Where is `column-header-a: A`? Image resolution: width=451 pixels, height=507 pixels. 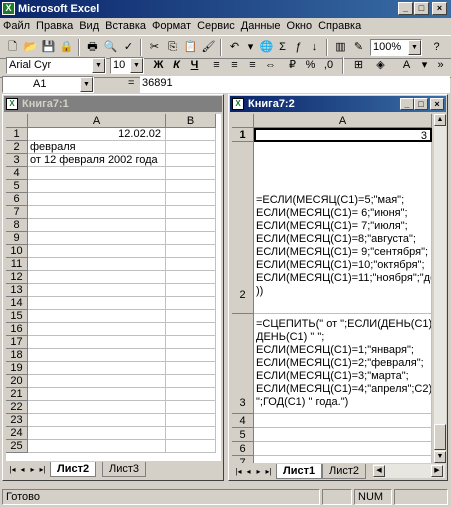
column-header-a: A is located at coordinates (97, 121).